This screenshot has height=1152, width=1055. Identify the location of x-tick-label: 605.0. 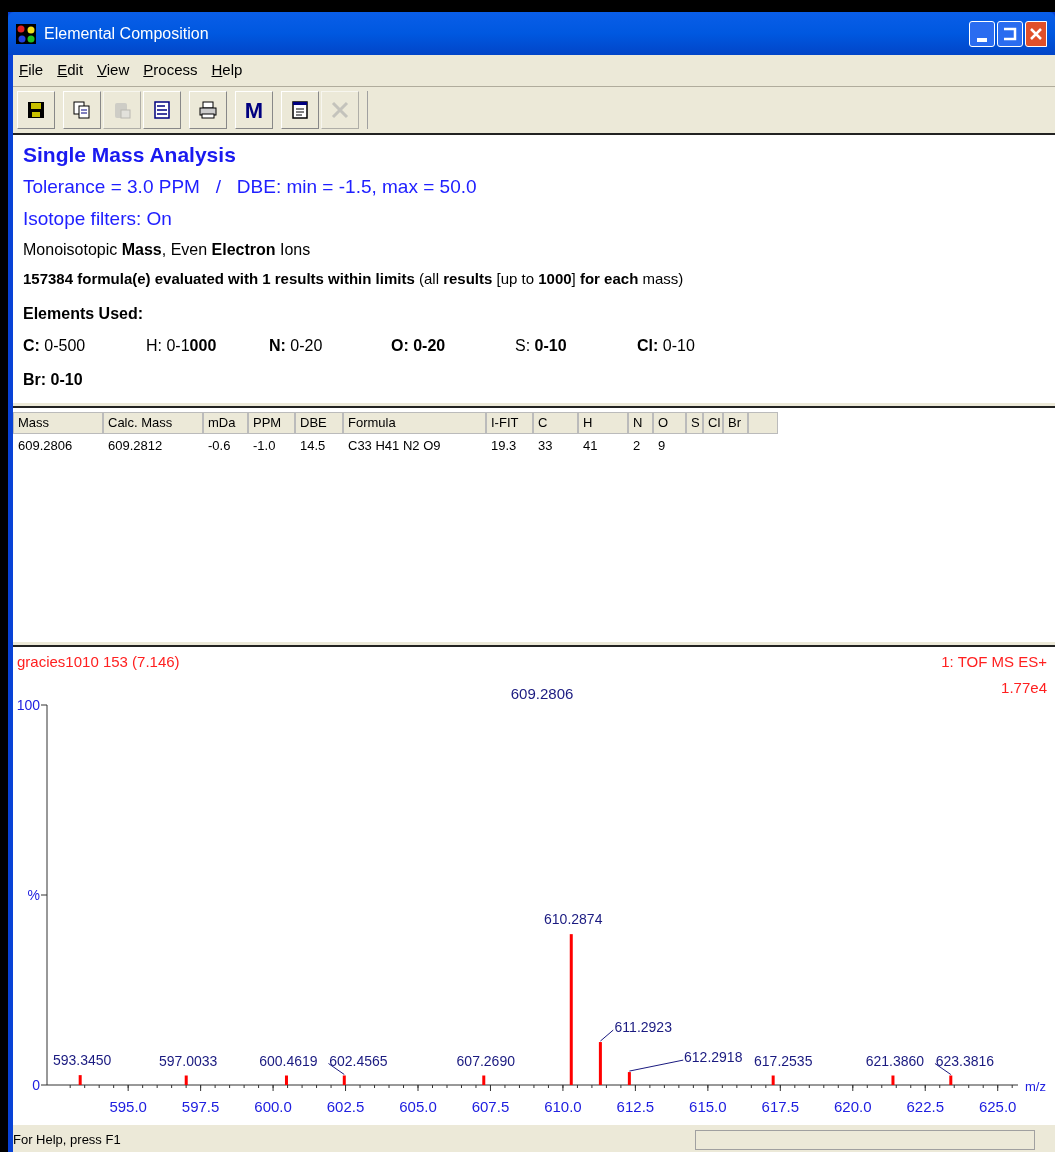
(418, 1106).